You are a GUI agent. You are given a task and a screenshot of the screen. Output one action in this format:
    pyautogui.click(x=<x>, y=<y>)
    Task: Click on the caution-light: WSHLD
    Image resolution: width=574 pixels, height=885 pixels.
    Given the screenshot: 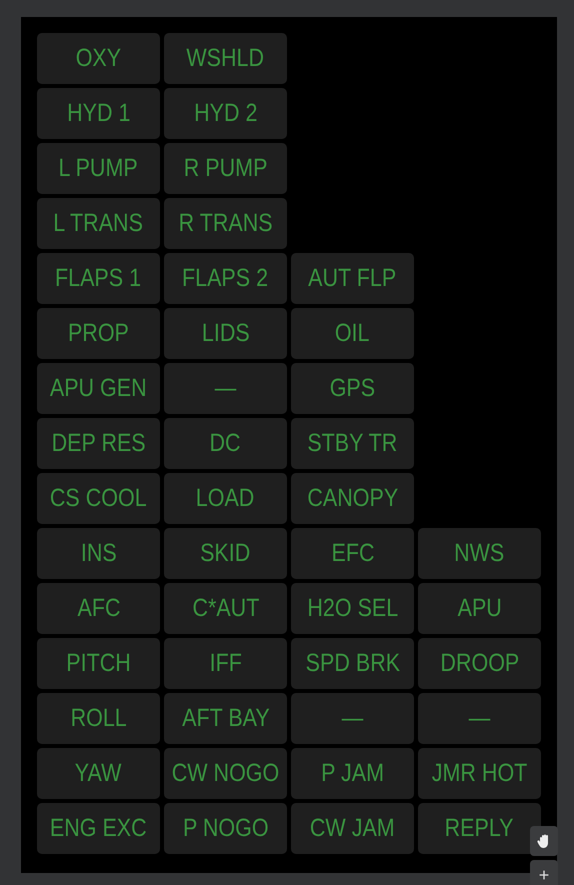 What is the action you would take?
    pyautogui.click(x=225, y=58)
    